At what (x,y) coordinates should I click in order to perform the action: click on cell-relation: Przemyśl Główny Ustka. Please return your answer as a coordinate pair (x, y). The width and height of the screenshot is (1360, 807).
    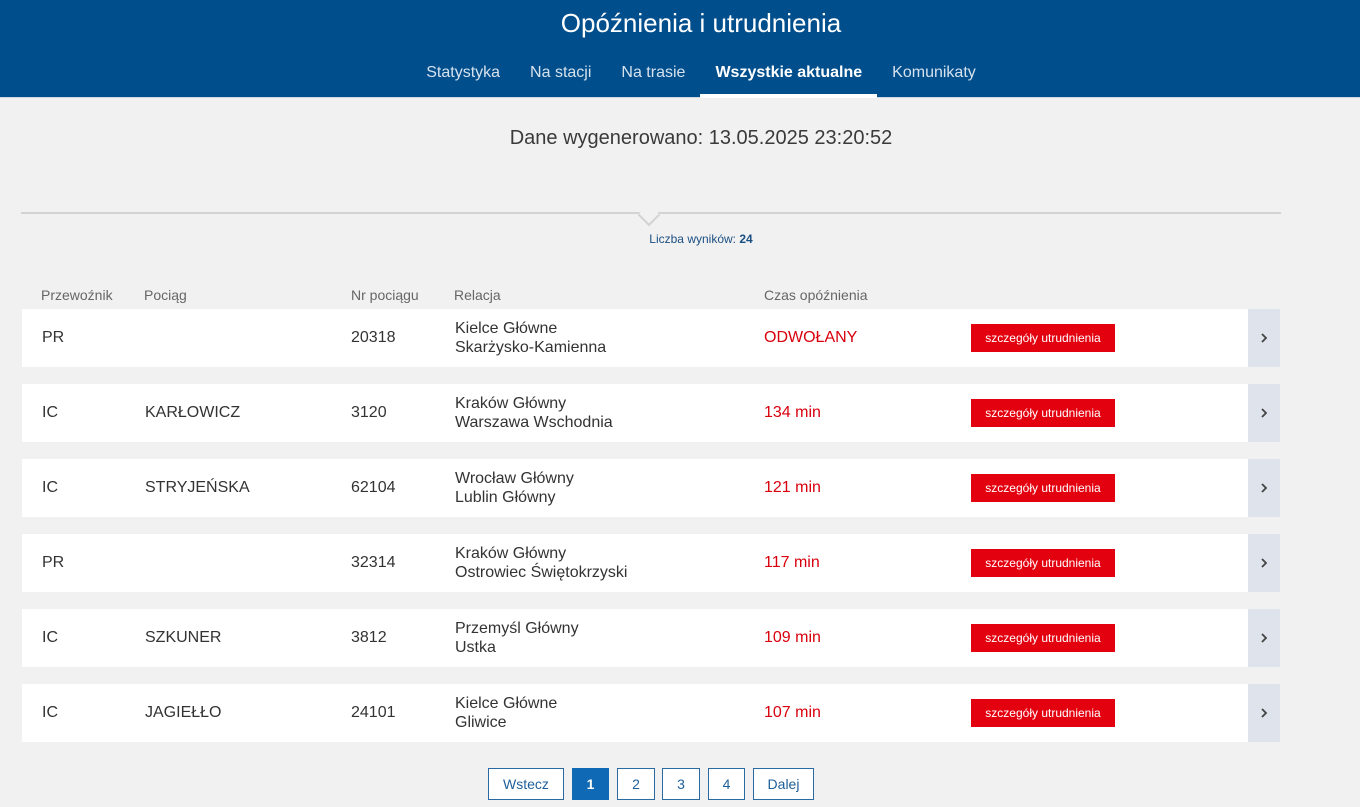
    Looking at the image, I should click on (517, 638).